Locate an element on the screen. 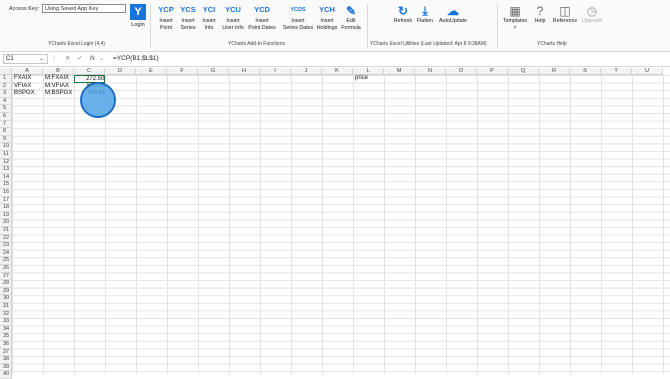 The image size is (670, 379). row-header-14: 14 is located at coordinates (6, 177).